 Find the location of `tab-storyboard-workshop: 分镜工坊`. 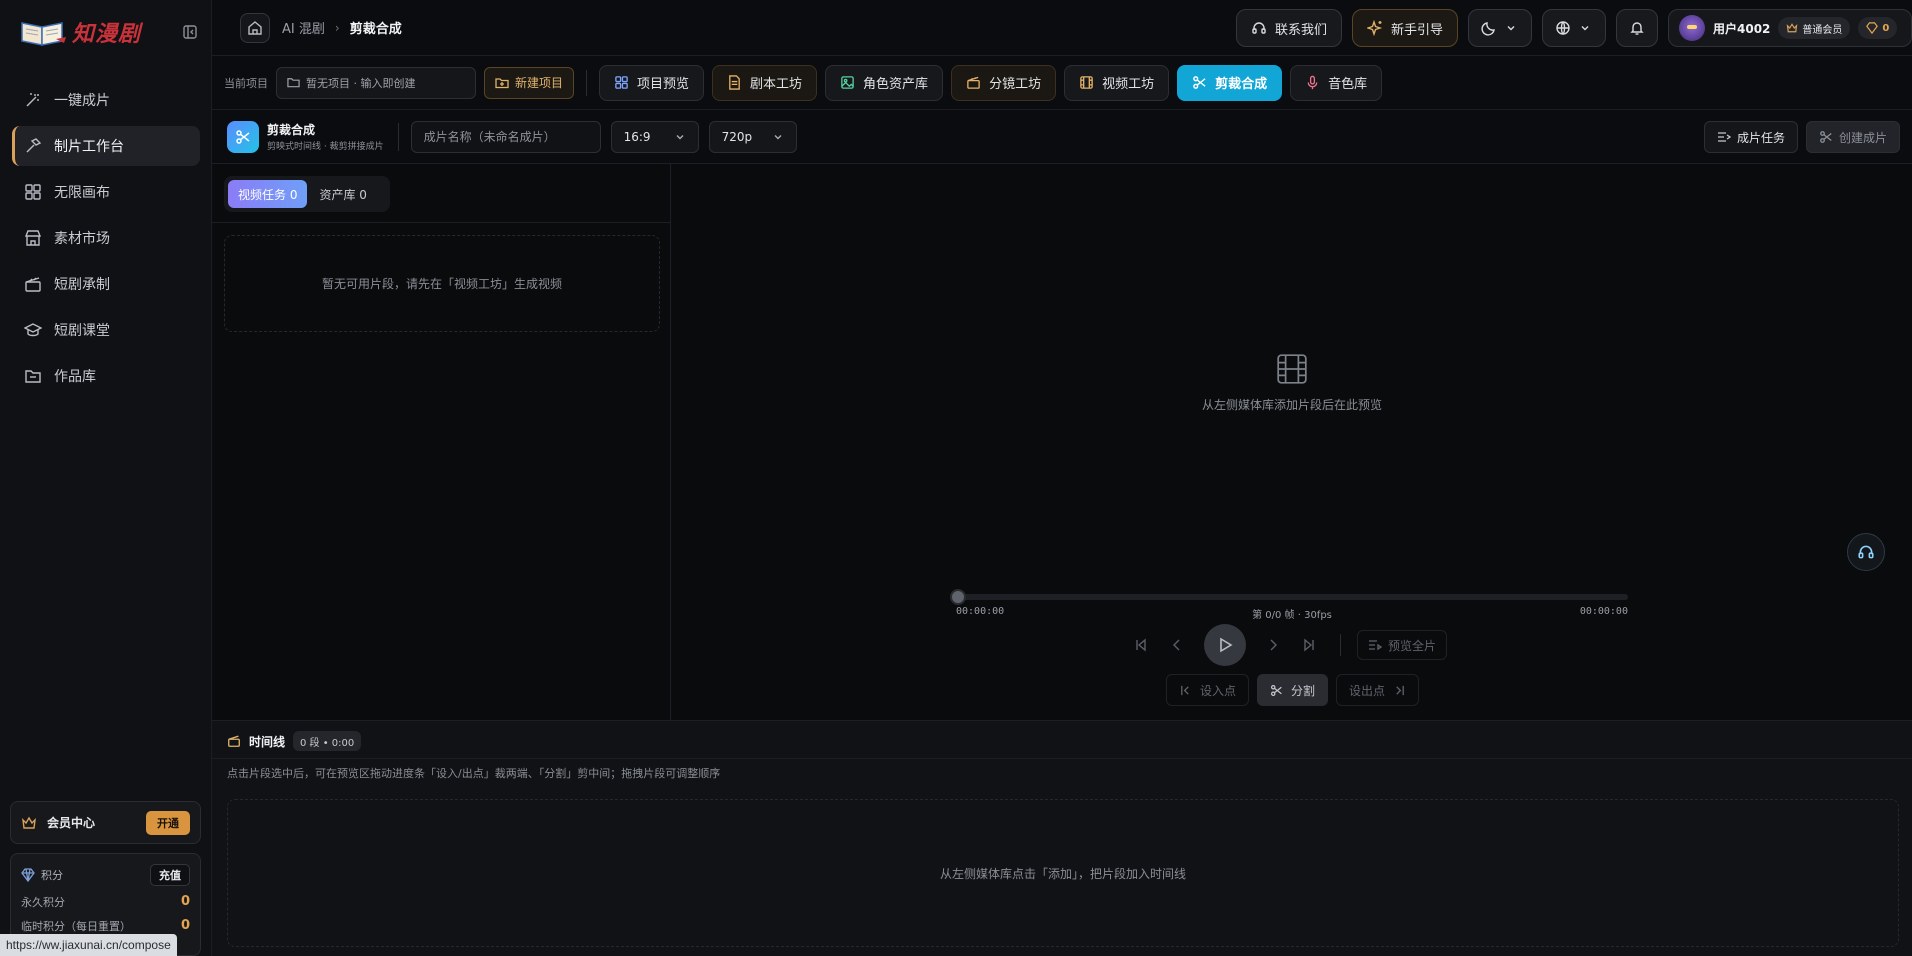

tab-storyboard-workshop: 分镜工坊 is located at coordinates (1004, 82).